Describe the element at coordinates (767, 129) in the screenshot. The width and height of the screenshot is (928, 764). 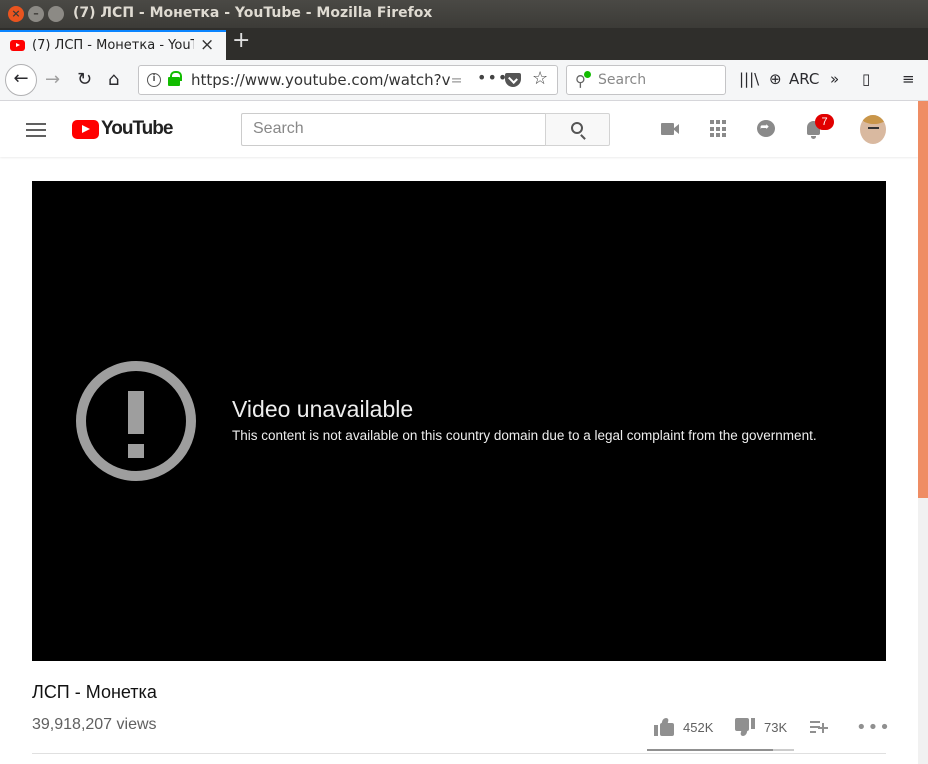
I see `messages-icon` at that location.